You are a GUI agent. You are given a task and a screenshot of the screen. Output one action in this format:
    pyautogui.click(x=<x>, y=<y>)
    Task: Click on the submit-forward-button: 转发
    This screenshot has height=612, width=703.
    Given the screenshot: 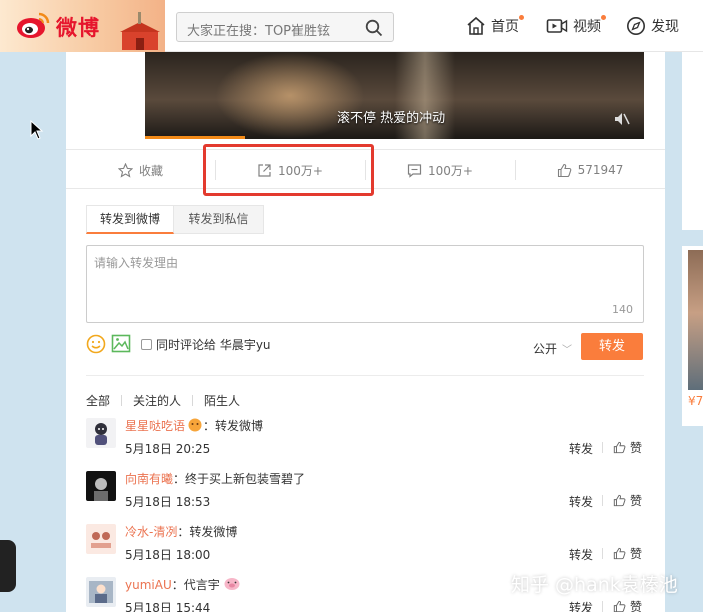 What is the action you would take?
    pyautogui.click(x=612, y=346)
    